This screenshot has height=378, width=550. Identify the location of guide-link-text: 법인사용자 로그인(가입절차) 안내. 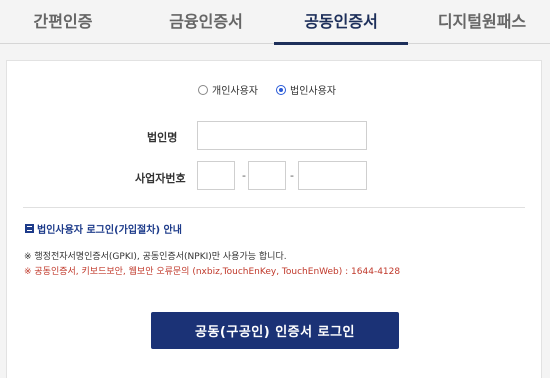
(109, 230).